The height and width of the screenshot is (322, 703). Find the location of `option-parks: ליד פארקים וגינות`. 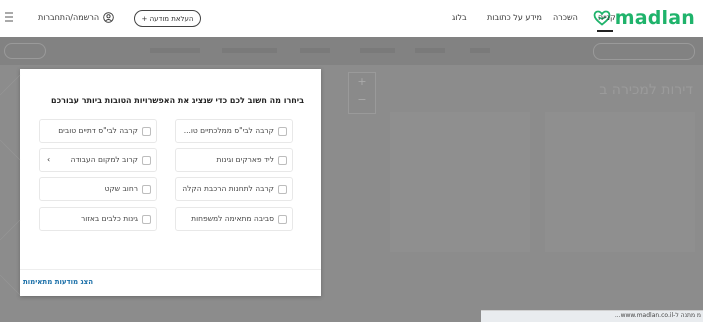

option-parks: ליד פארקים וגינות is located at coordinates (234, 160).